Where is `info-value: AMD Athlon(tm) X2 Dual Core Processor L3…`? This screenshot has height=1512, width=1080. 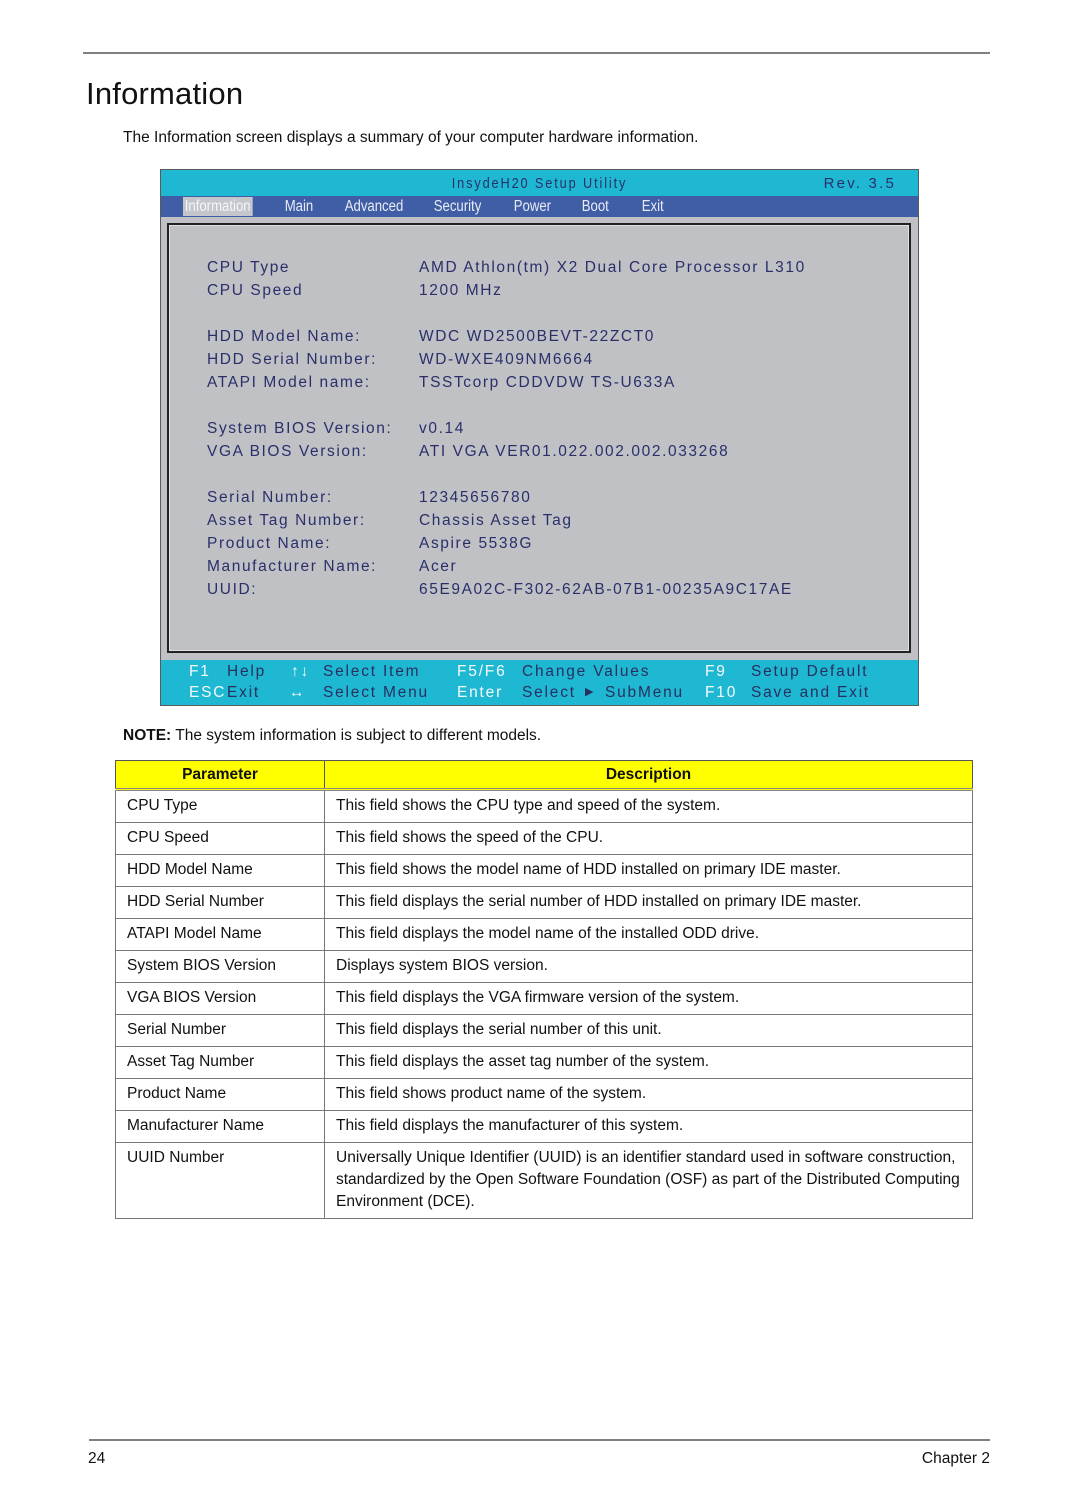
info-value: AMD Athlon(tm) X2 Dual Core Processor L3… is located at coordinates (612, 267).